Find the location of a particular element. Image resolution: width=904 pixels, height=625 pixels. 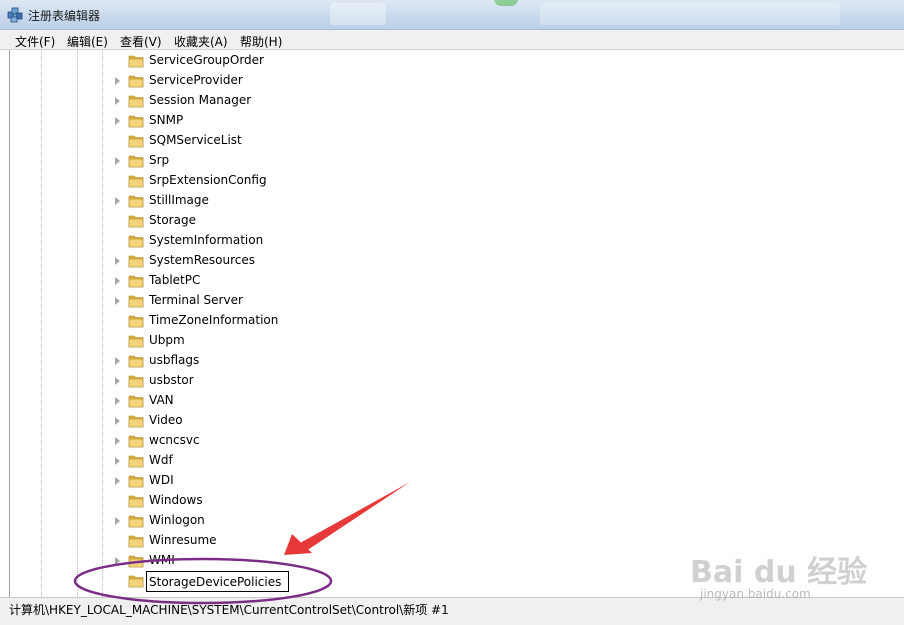

watermark-logo-text: Bai du 经验 is located at coordinates (779, 572).